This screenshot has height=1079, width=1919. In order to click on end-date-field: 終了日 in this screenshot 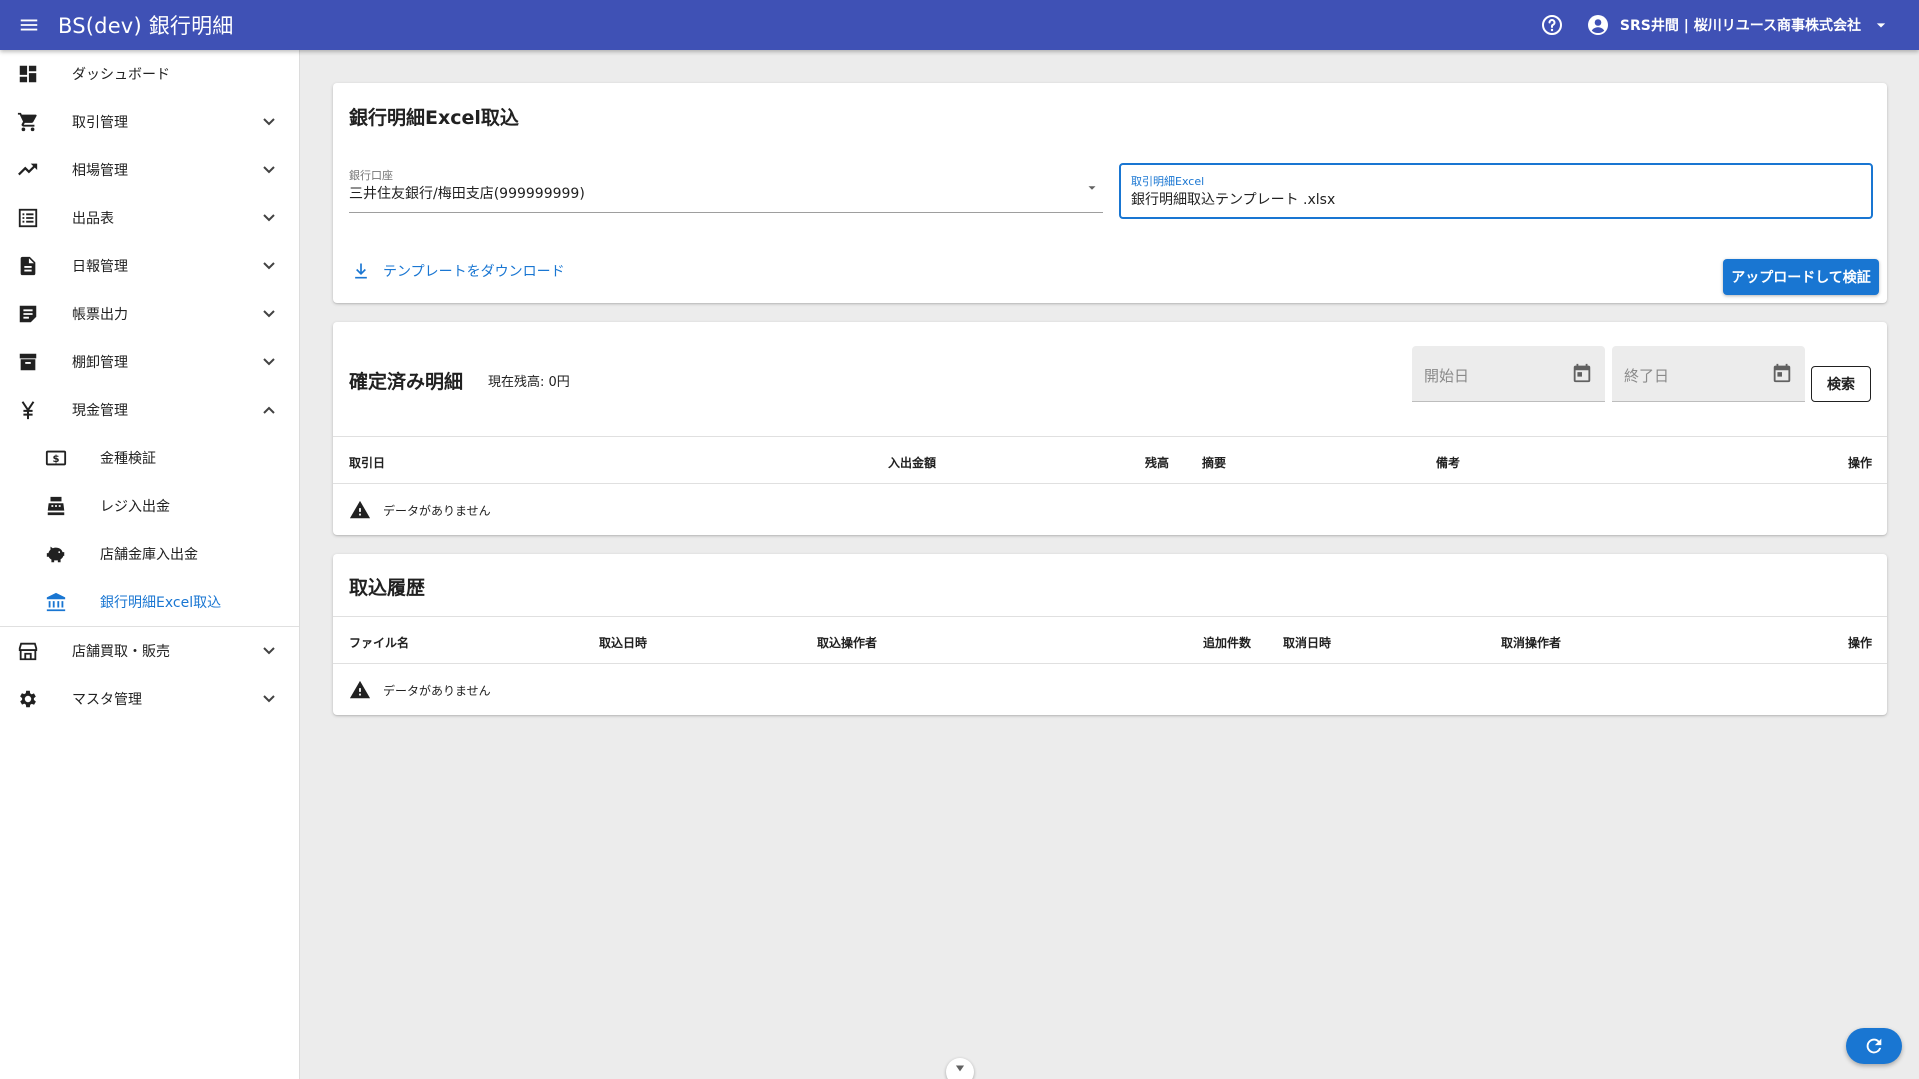, I will do `click(1708, 374)`.